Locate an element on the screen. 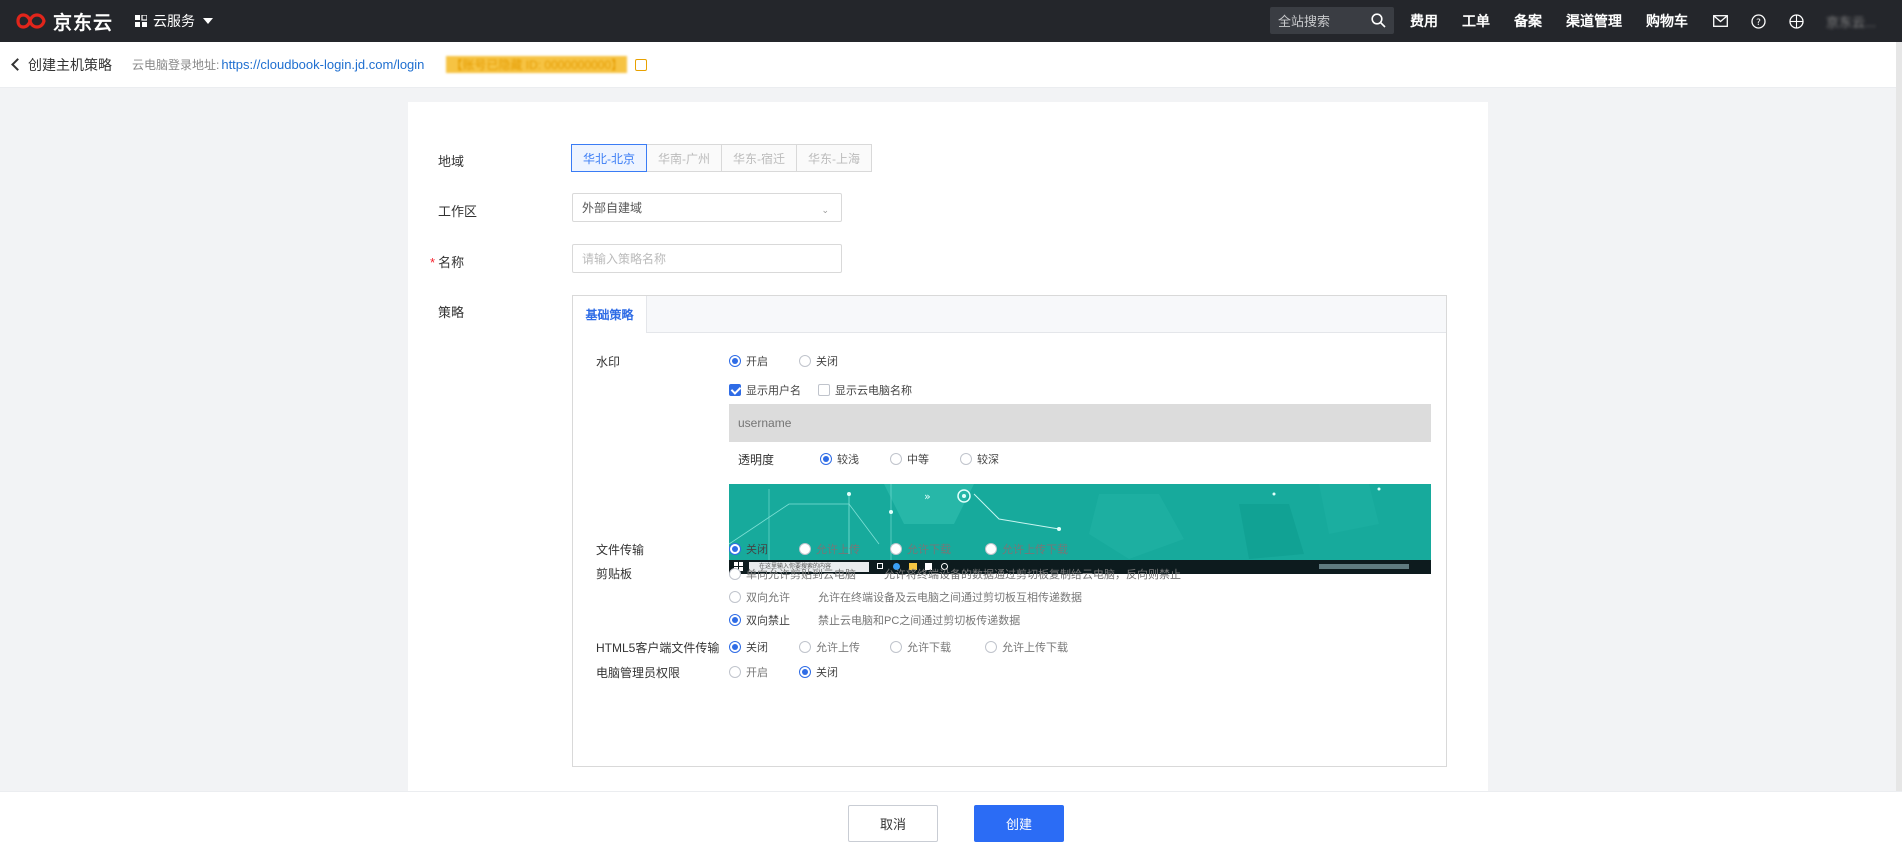  region-option-shanghai: 华东-上海 is located at coordinates (834, 158).